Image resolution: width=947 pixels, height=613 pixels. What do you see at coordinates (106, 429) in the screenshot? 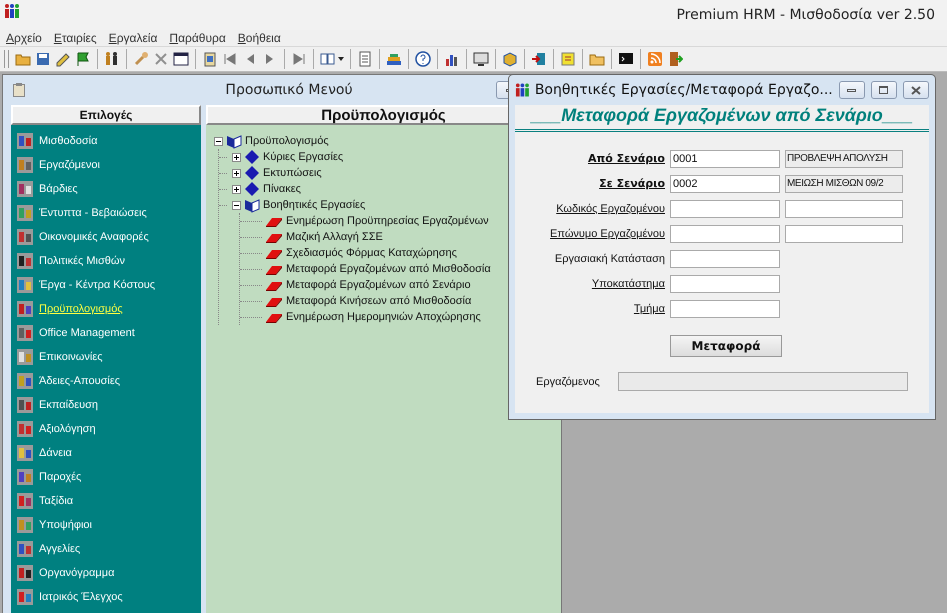
I see `sidebar-item: Αξιολόγηση` at bounding box center [106, 429].